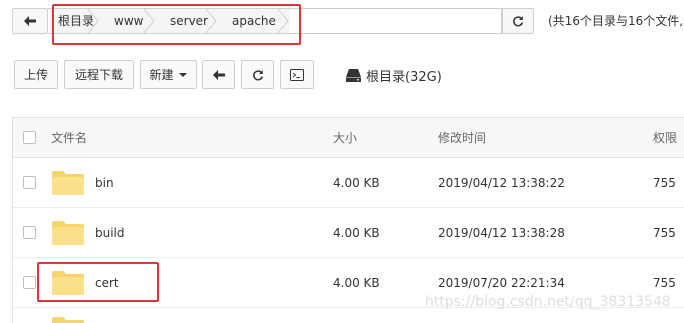 This screenshot has height=323, width=684. What do you see at coordinates (36, 74) in the screenshot?
I see `upload-button: 上传` at bounding box center [36, 74].